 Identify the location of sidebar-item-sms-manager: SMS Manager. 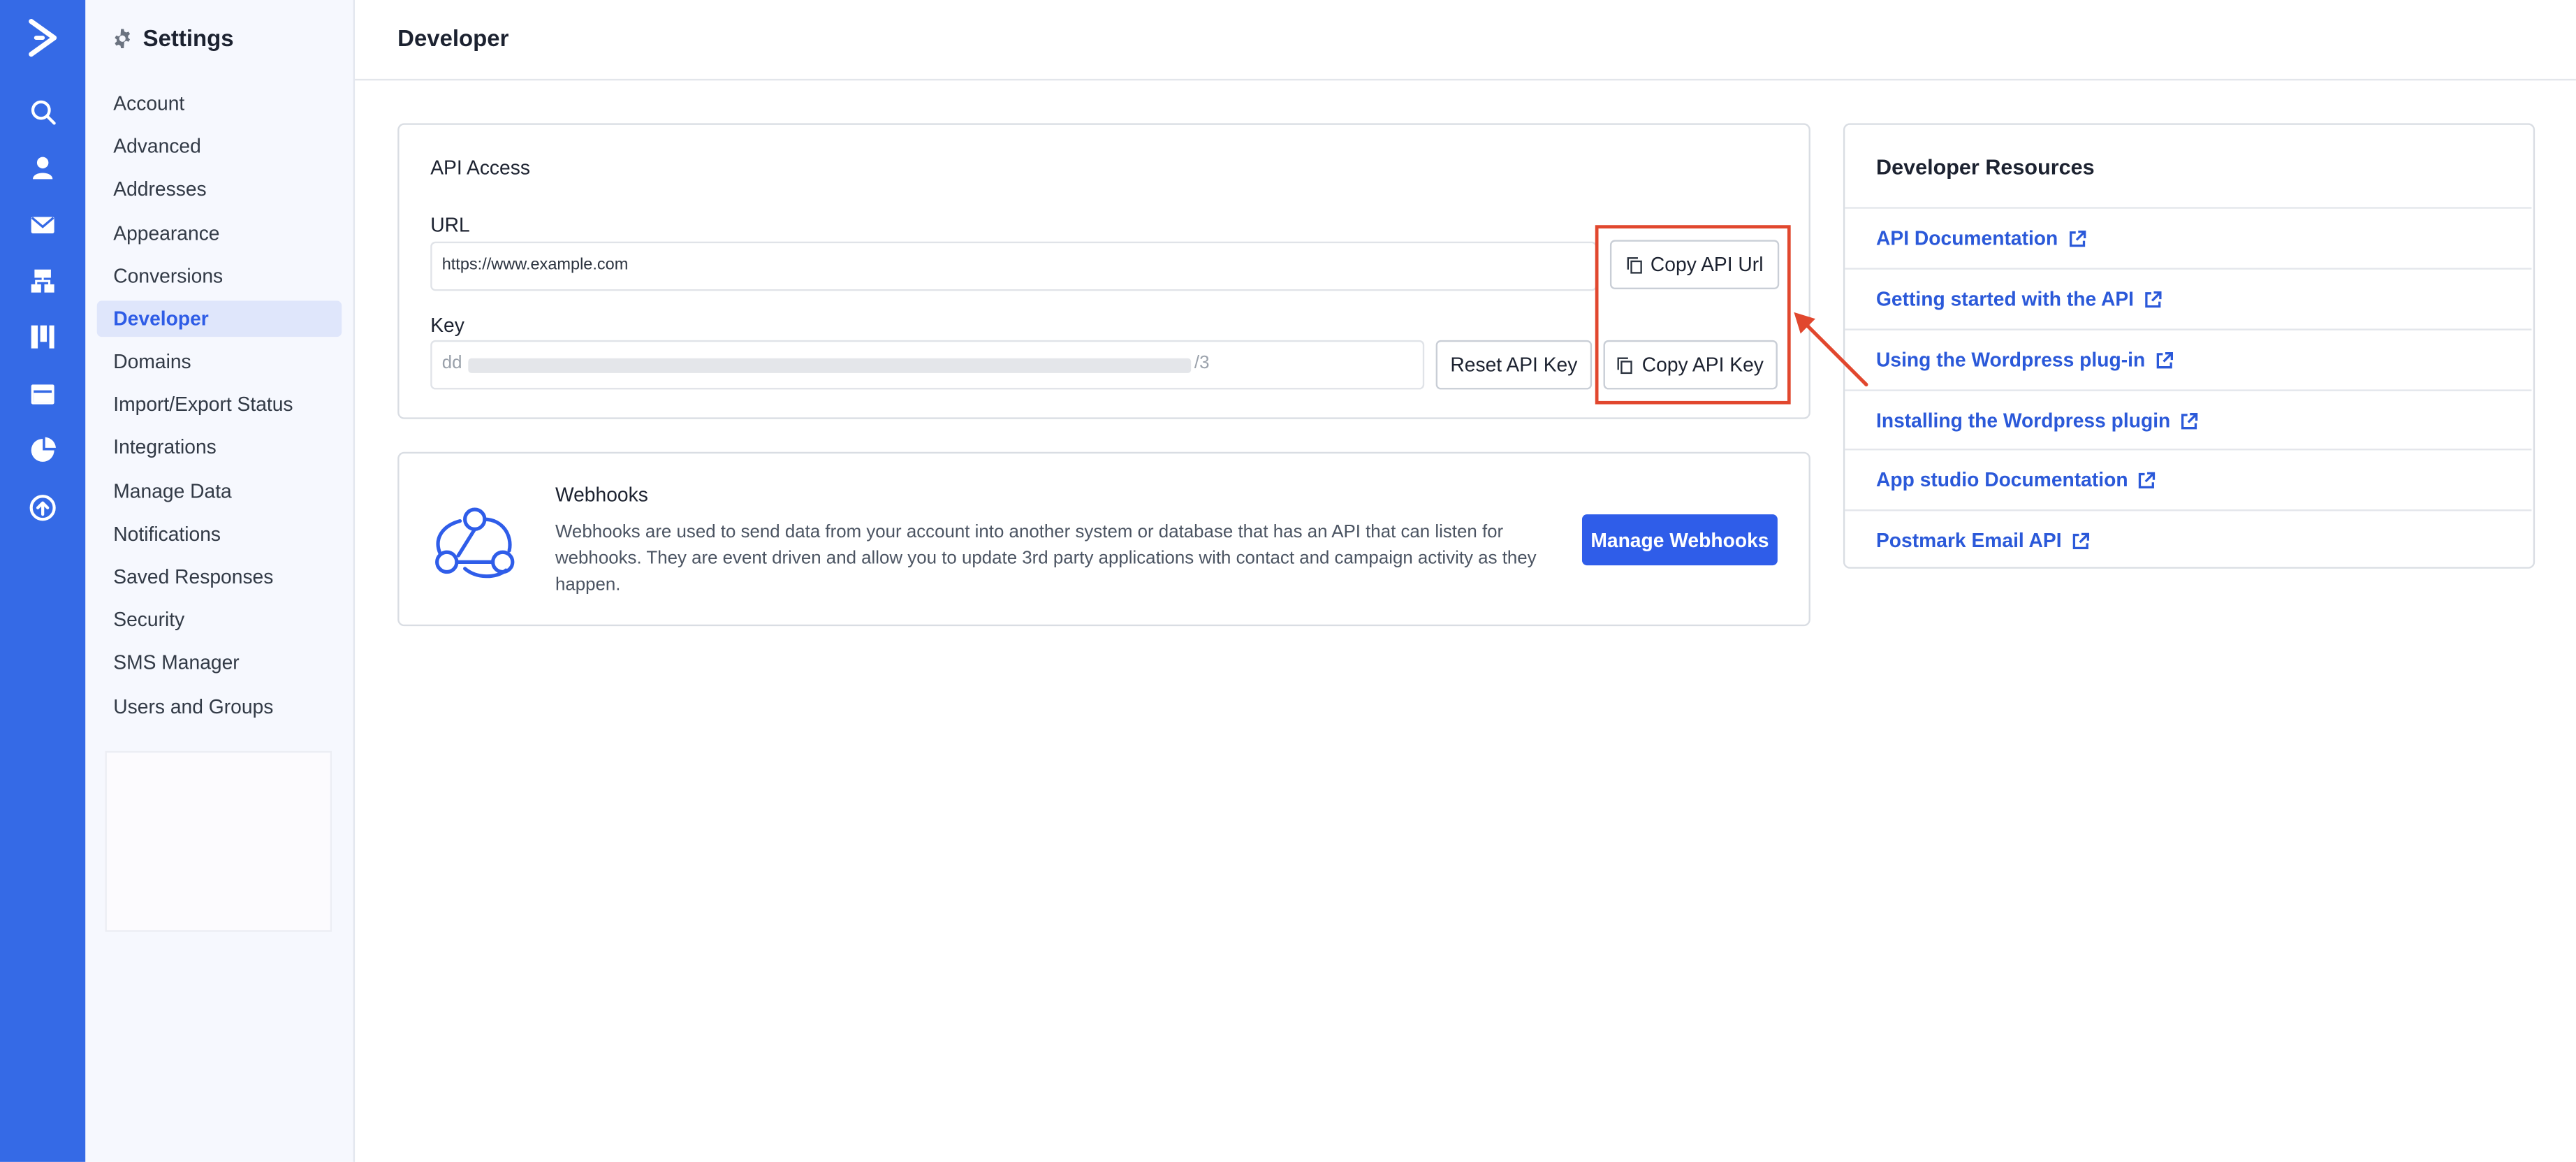
(219, 662).